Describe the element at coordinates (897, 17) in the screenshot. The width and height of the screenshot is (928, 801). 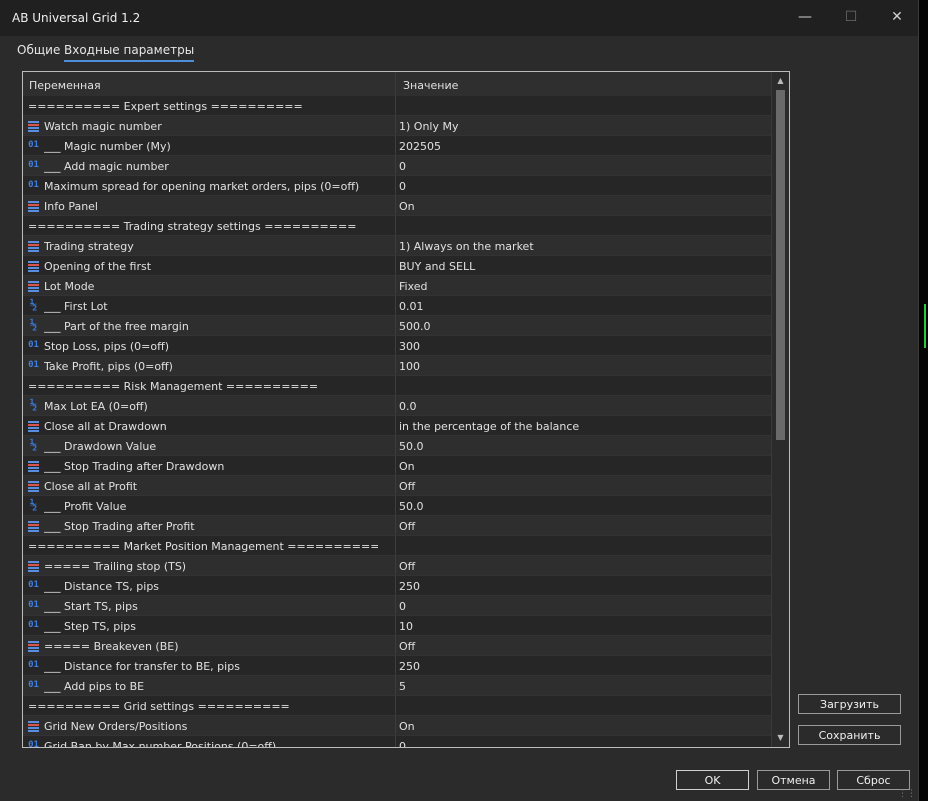
I see `close-icon: ✕` at that location.